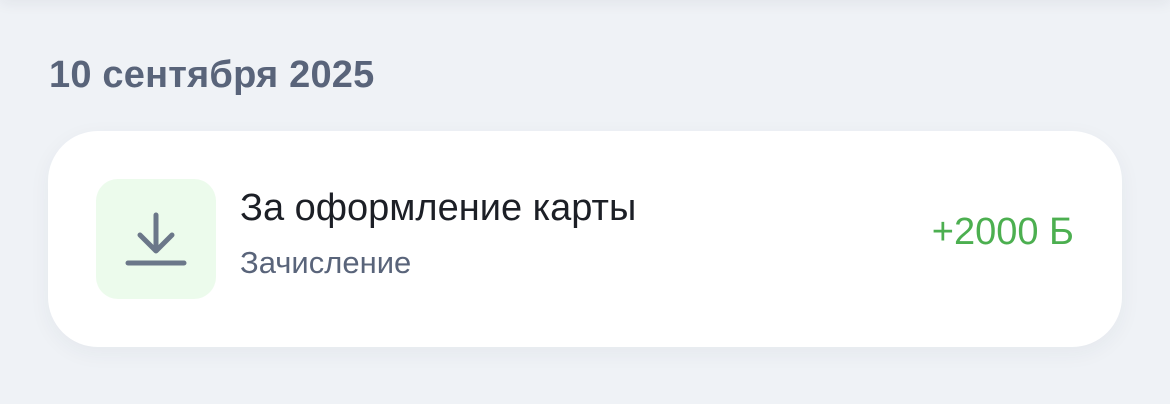 This screenshot has width=1170, height=404. Describe the element at coordinates (212, 75) in the screenshot. I see `date-group-header: 10 сентября 2025` at that location.